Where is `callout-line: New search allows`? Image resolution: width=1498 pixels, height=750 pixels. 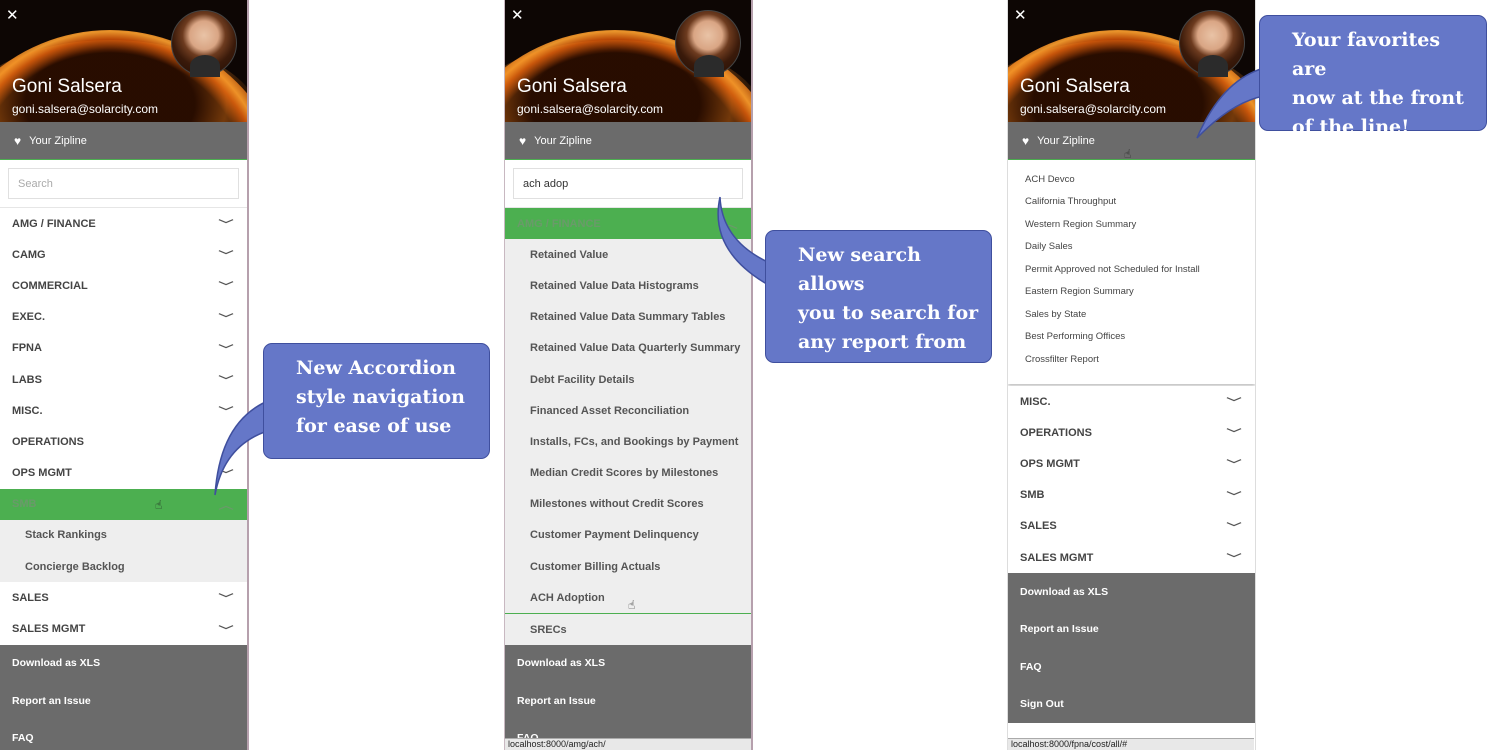 callout-line: New search allows is located at coordinates (859, 269).